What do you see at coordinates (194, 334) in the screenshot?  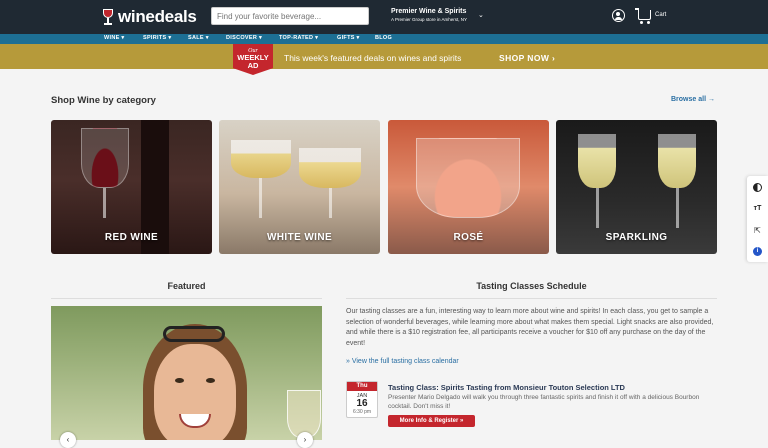 I see `sunglasses-shape` at bounding box center [194, 334].